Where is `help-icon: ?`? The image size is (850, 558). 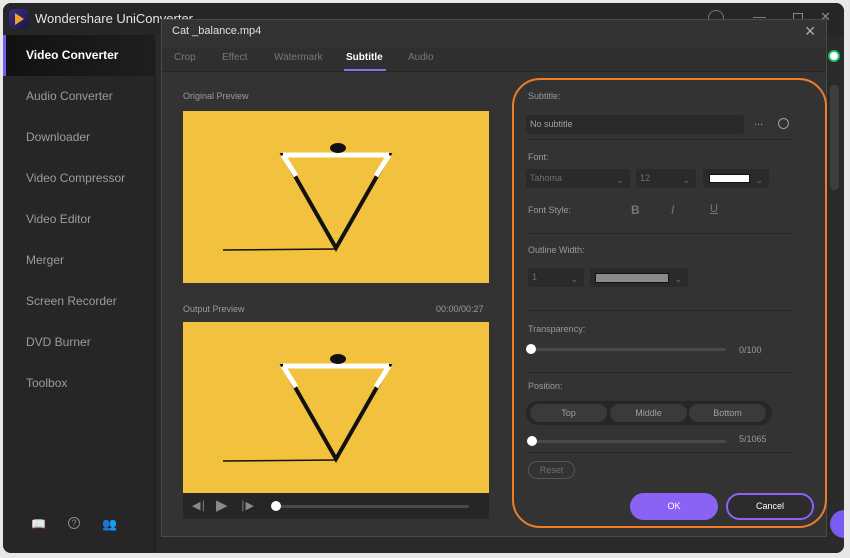
help-icon: ? is located at coordinates (73, 523).